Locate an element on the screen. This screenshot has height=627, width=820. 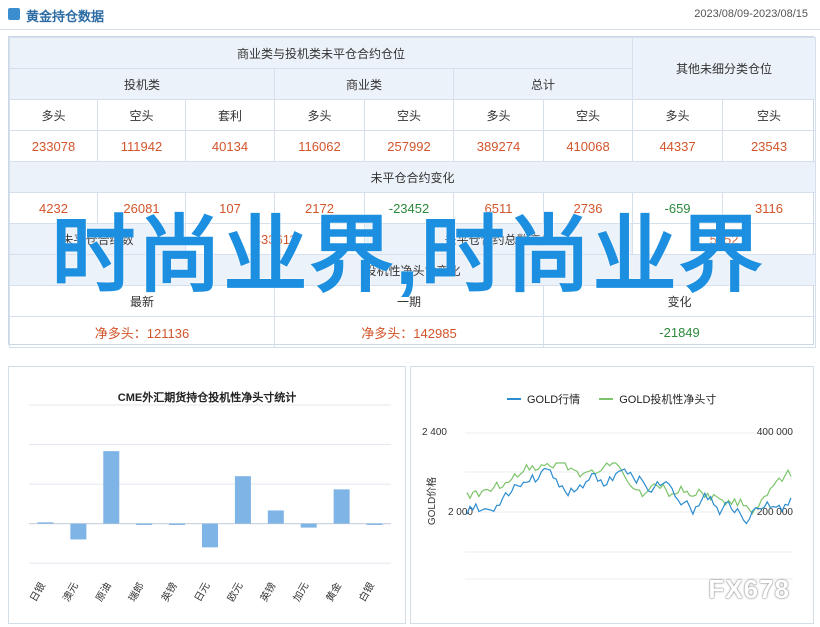
position-value: 111942 is located at coordinates (141, 146).